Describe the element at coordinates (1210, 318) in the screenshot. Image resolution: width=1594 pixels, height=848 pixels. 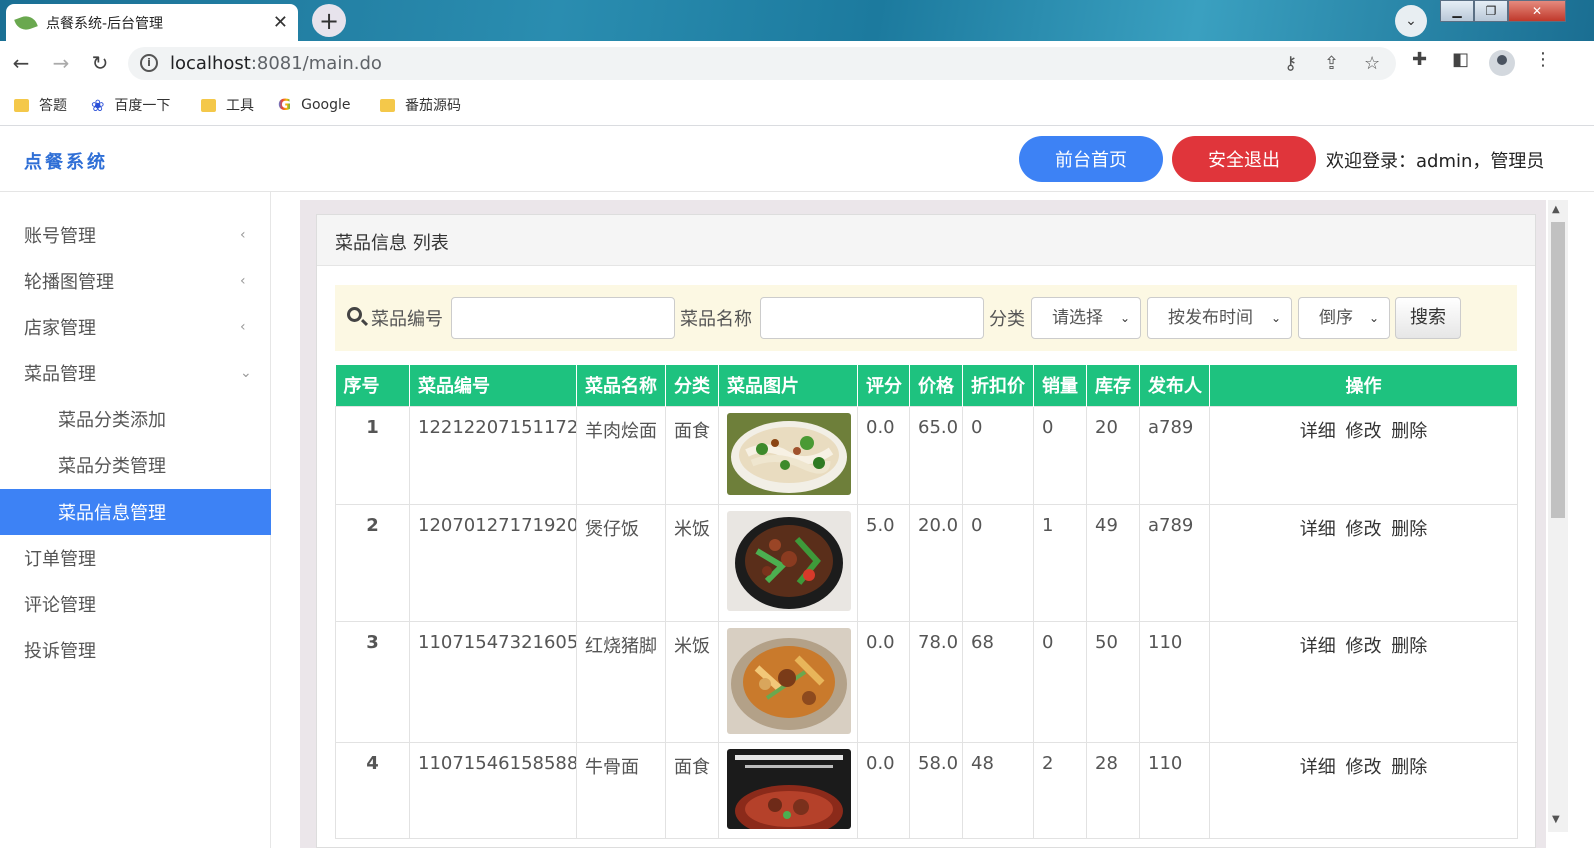
I see `sort-field-select-value: 按发布时间` at that location.